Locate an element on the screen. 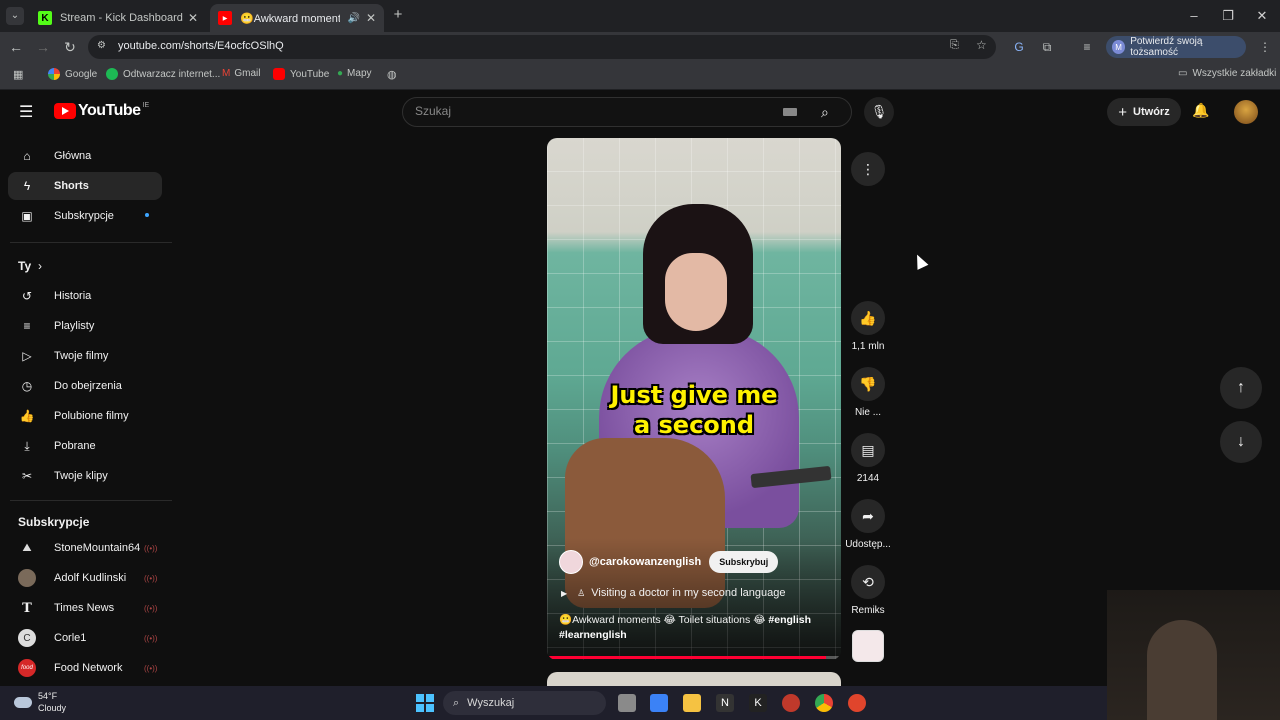 This screenshot has height=720, width=1280. globe-icon: ◍ is located at coordinates (392, 75).